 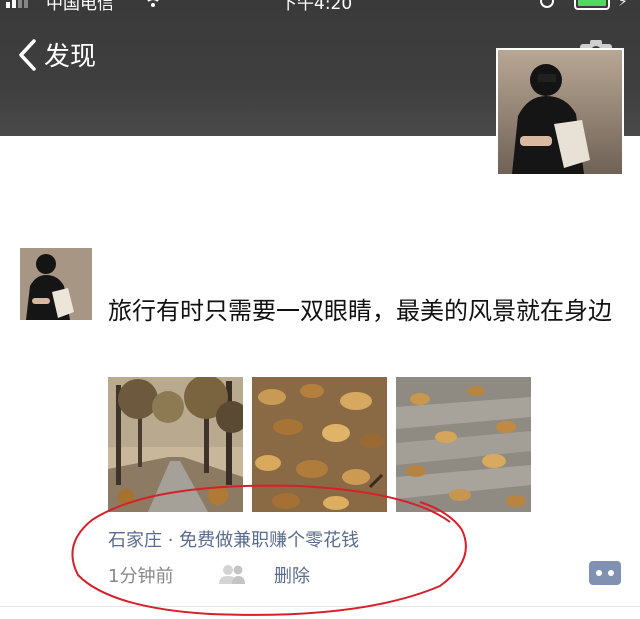 I want to click on comment-more-icon, so click(x=605, y=573).